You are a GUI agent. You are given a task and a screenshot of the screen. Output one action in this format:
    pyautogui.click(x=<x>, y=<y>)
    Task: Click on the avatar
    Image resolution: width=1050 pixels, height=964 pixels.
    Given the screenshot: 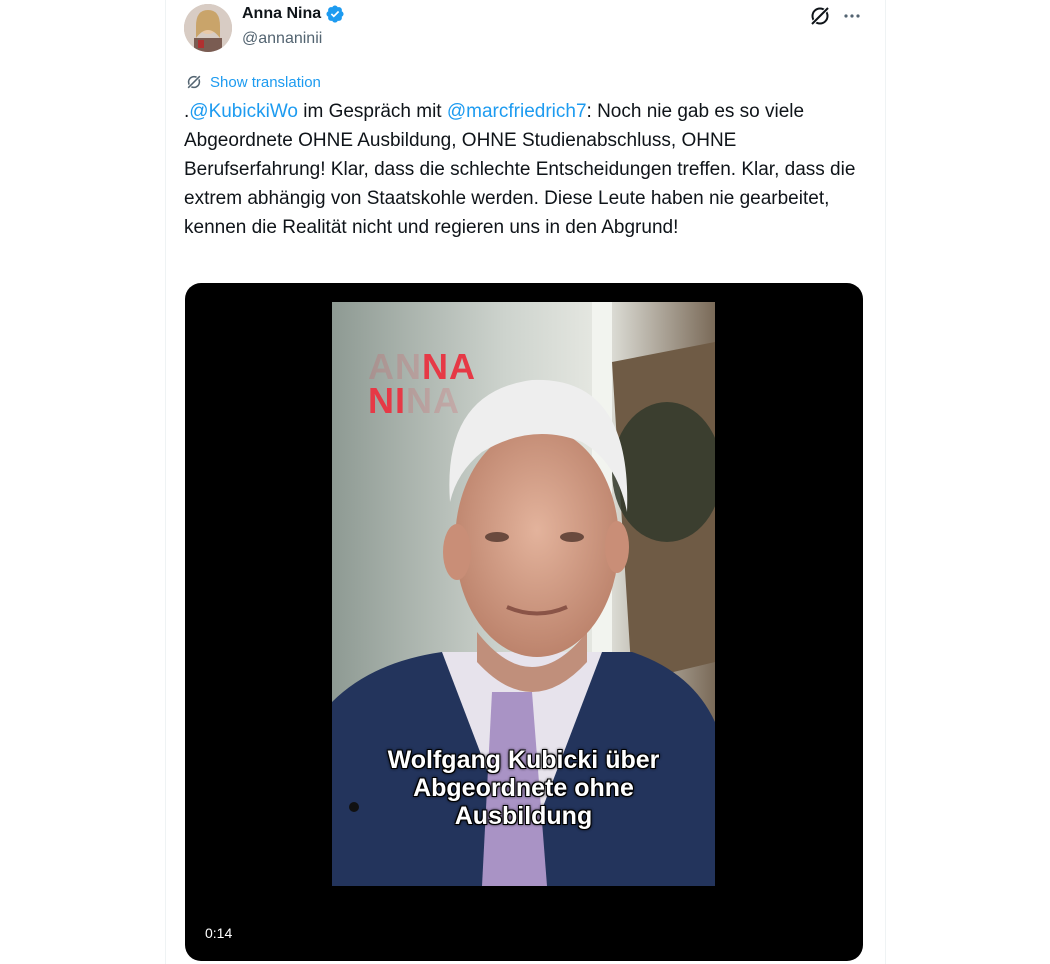 What is the action you would take?
    pyautogui.click(x=208, y=28)
    